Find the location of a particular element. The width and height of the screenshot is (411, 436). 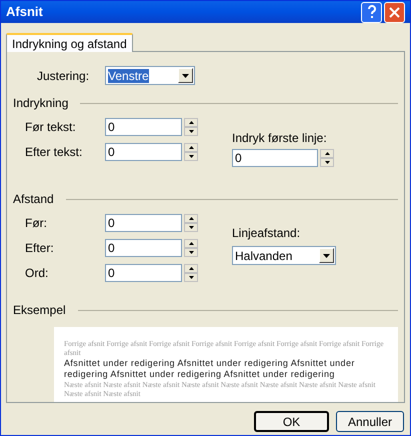

dropdown: Venstre is located at coordinates (150, 75).